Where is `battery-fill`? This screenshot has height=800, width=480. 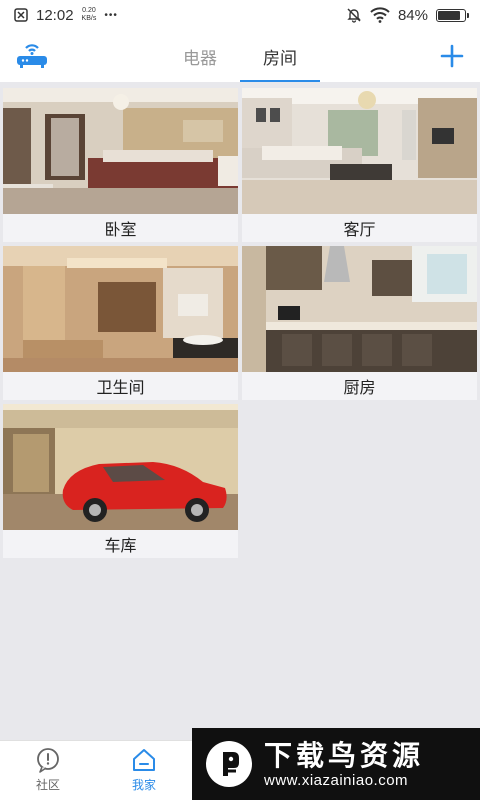
battery-fill is located at coordinates (449, 15).